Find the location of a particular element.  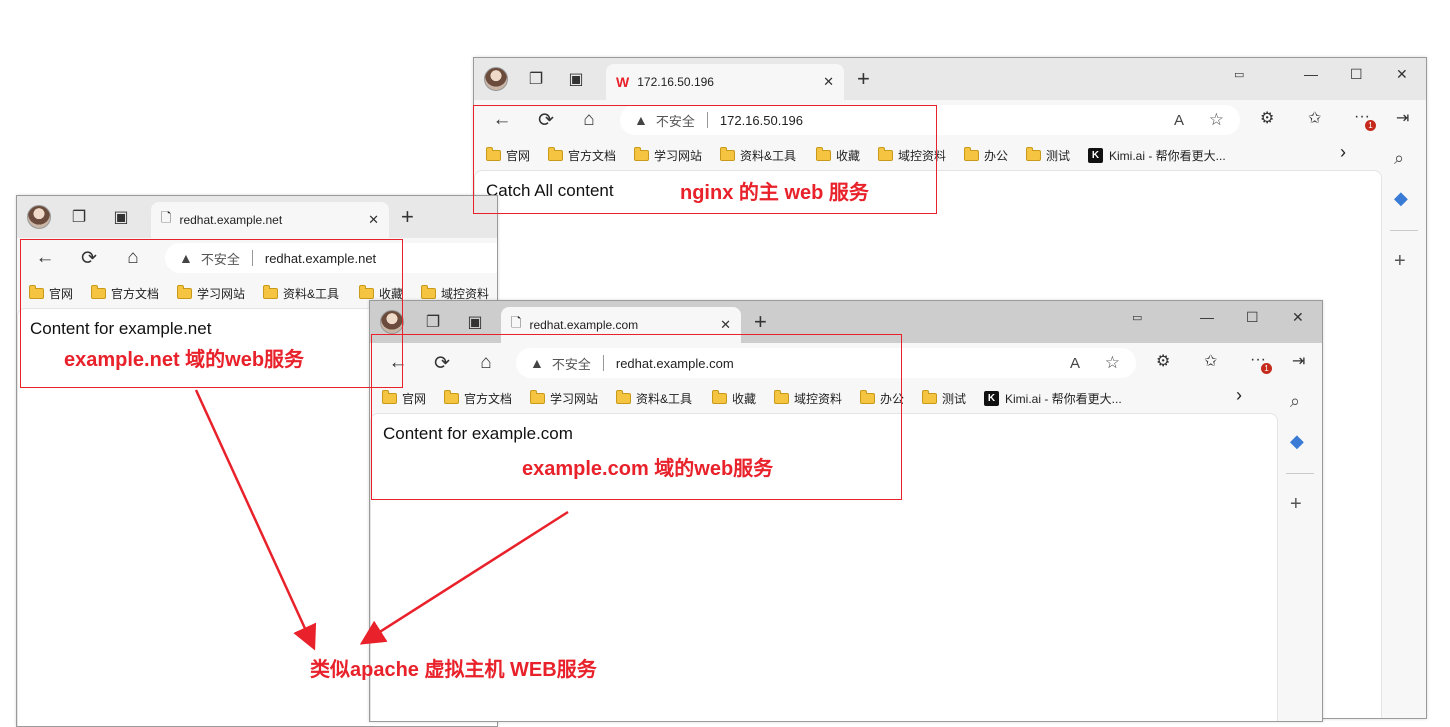

title-bar: ❐ ▣ 🗋 redhat.example.net ✕ + is located at coordinates (257, 217).